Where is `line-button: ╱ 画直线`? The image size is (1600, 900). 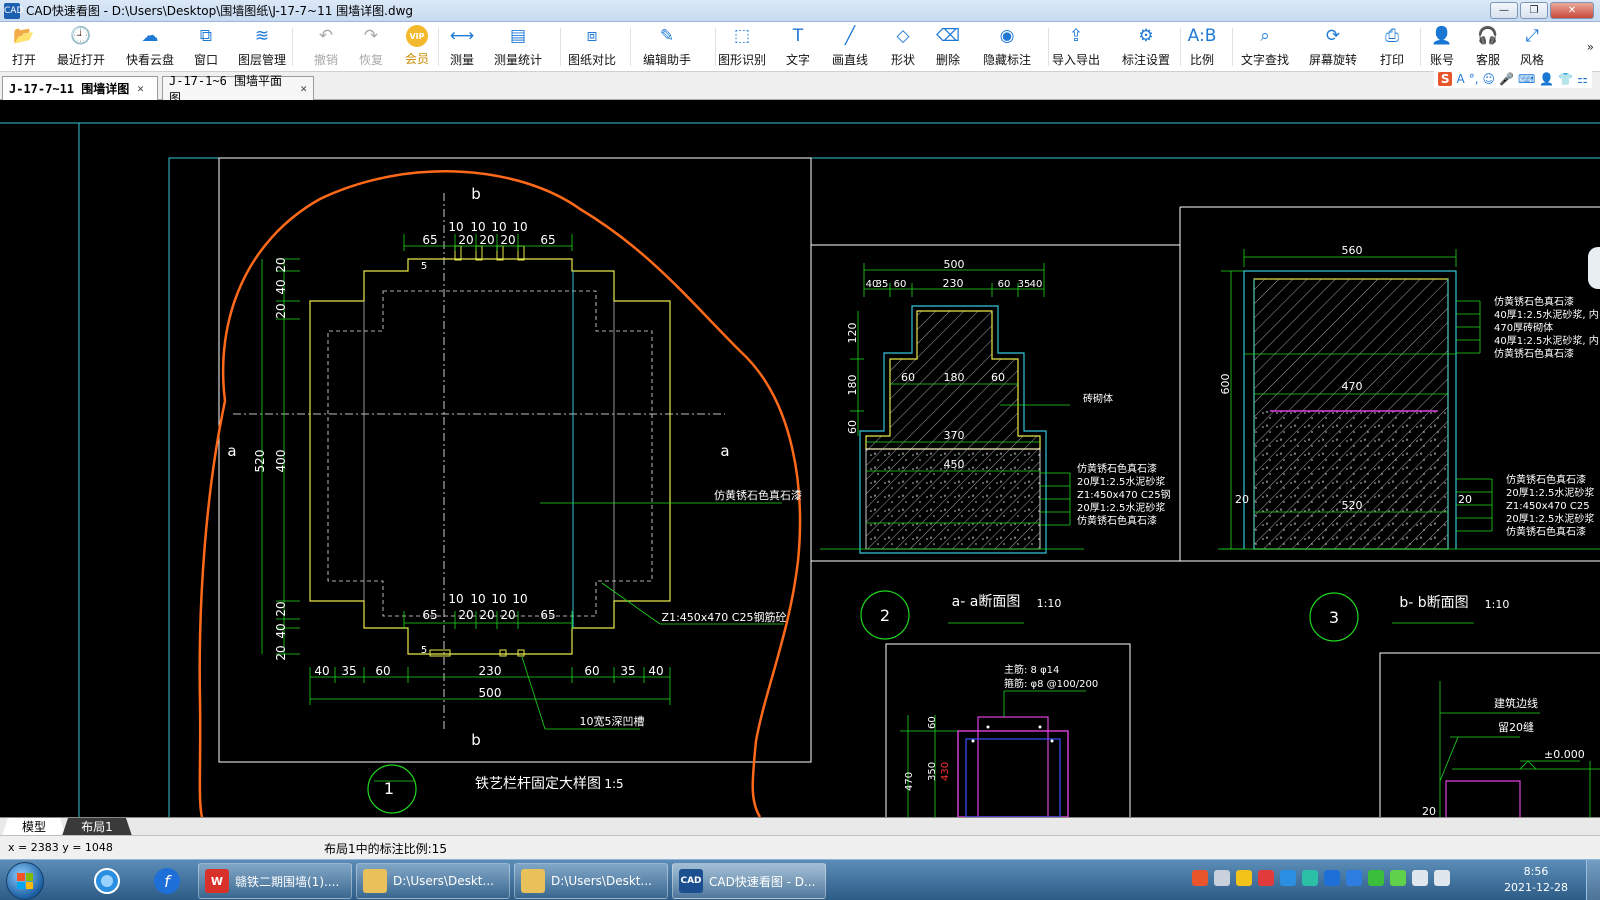
line-button: ╱ 画直线 is located at coordinates (850, 47).